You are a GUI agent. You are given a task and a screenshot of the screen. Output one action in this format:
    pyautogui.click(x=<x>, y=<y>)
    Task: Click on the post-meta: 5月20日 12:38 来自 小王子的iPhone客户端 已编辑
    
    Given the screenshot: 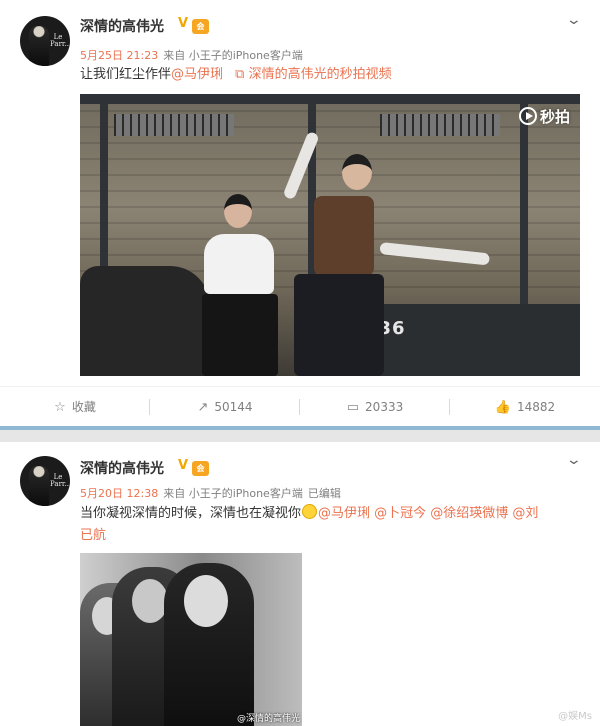 What is the action you would take?
    pyautogui.click(x=213, y=493)
    